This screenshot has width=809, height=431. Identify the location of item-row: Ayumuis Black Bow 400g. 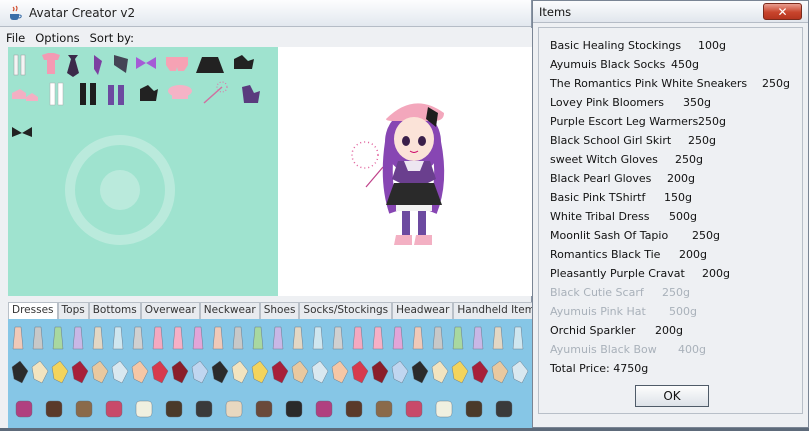
(675, 350).